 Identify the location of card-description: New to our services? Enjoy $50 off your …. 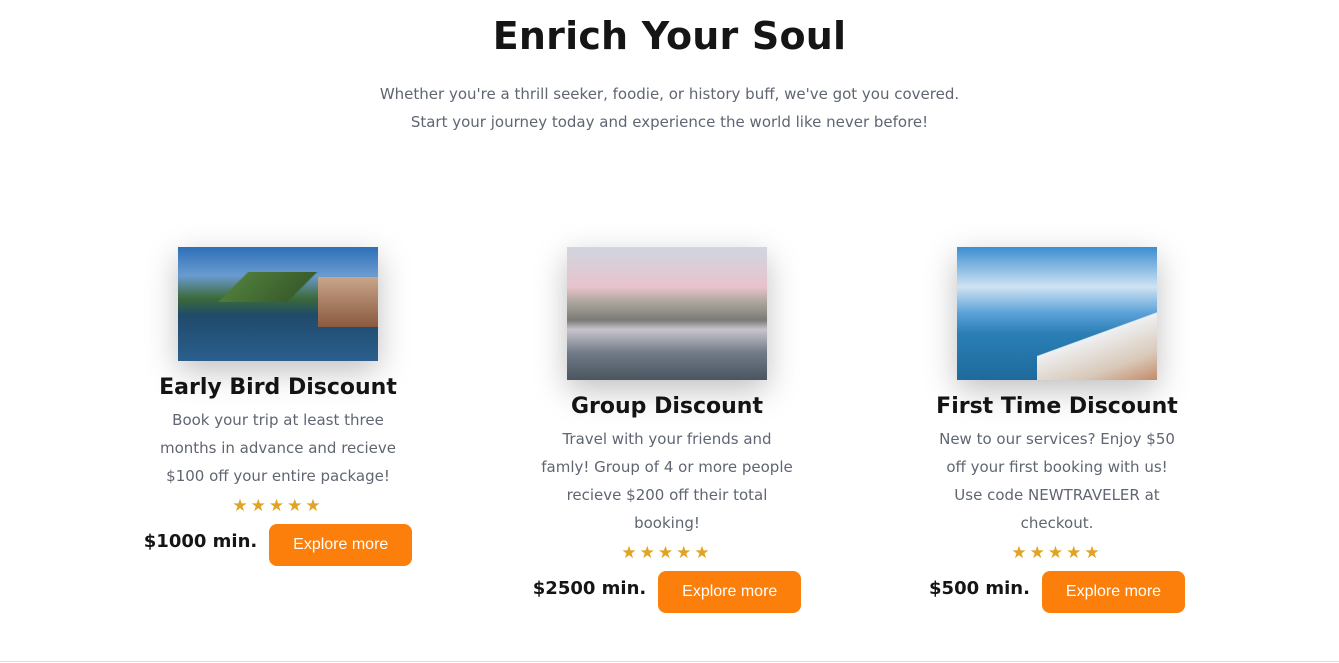
(1057, 481).